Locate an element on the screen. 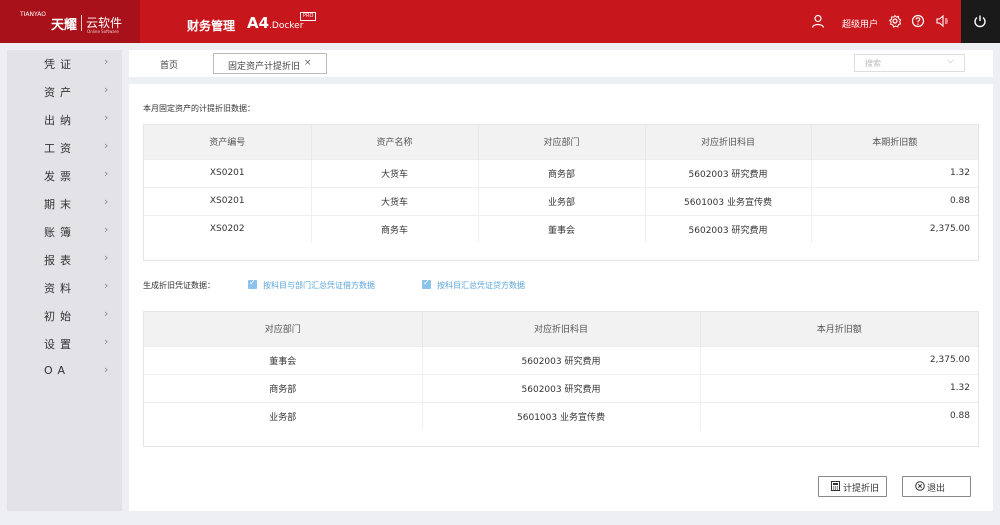  sidebar-item-payroll: 工资 › is located at coordinates (64, 147).